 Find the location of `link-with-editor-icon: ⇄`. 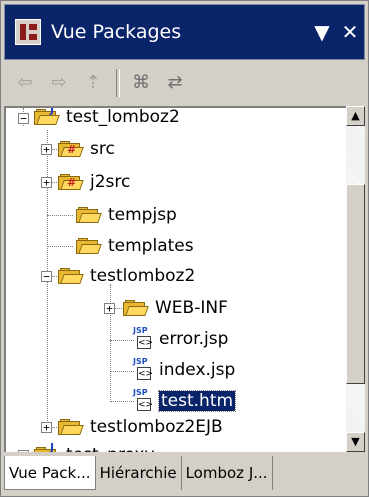

link-with-editor-icon: ⇄ is located at coordinates (175, 83).